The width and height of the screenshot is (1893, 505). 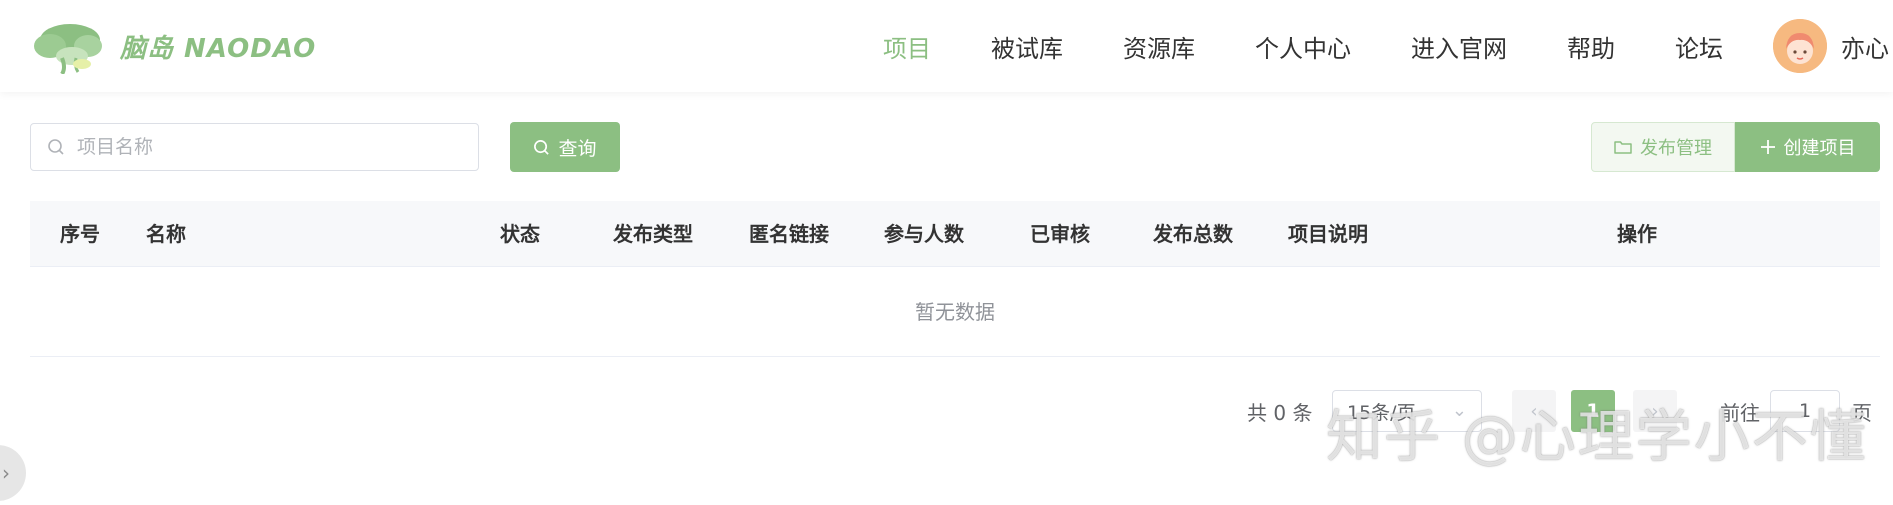 I want to click on main-nav: 项目 被试库 资源库 个人中心 进入官网 帮助 论坛, so click(x=1273, y=46).